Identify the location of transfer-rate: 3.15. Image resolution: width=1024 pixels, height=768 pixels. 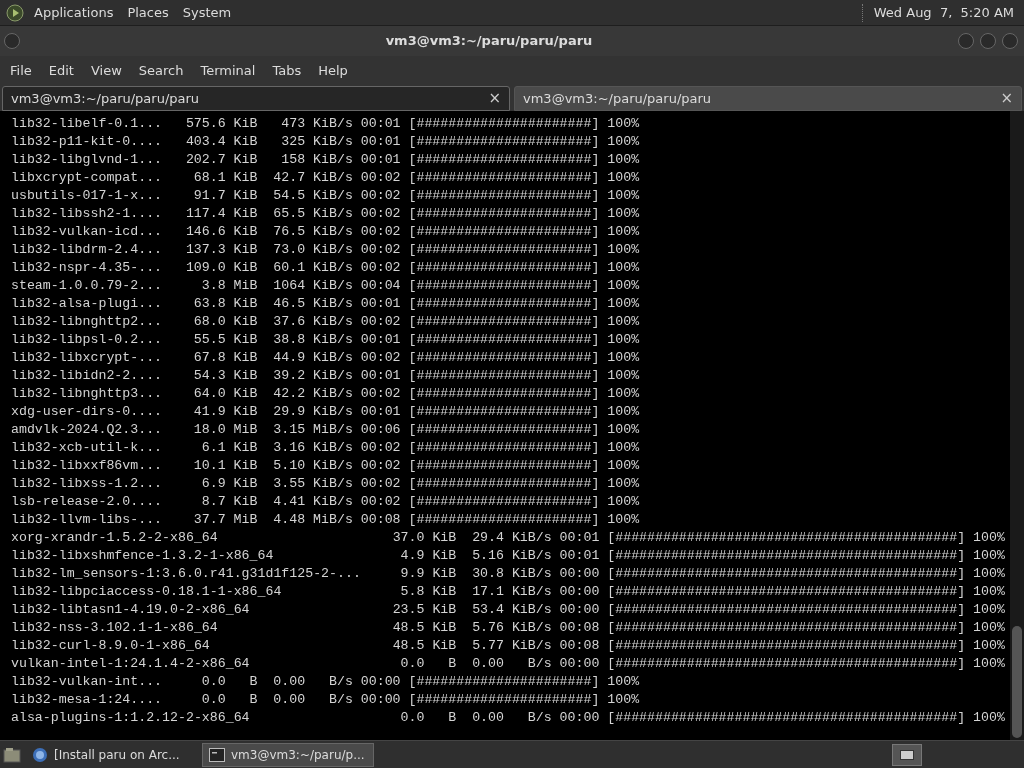
(289, 430).